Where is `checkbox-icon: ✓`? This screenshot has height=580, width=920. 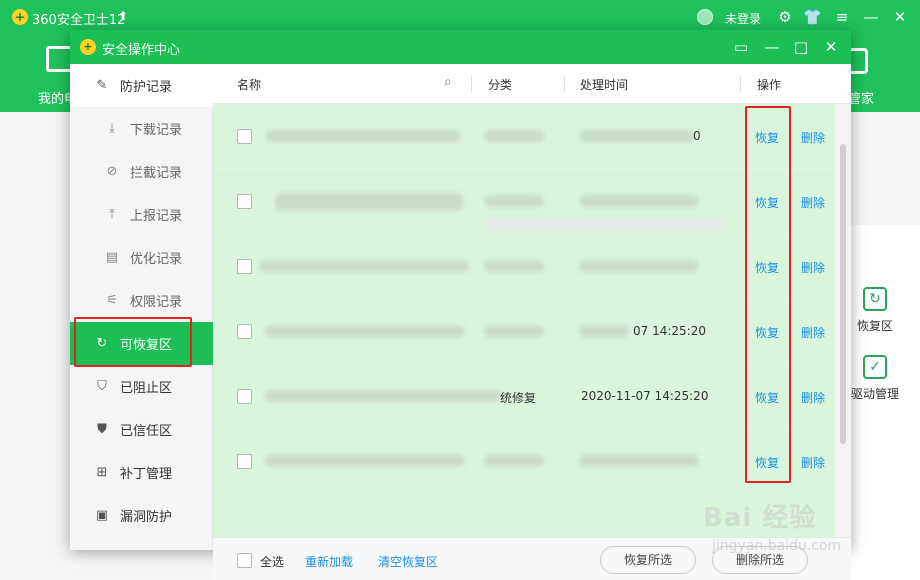 checkbox-icon: ✓ is located at coordinates (875, 367).